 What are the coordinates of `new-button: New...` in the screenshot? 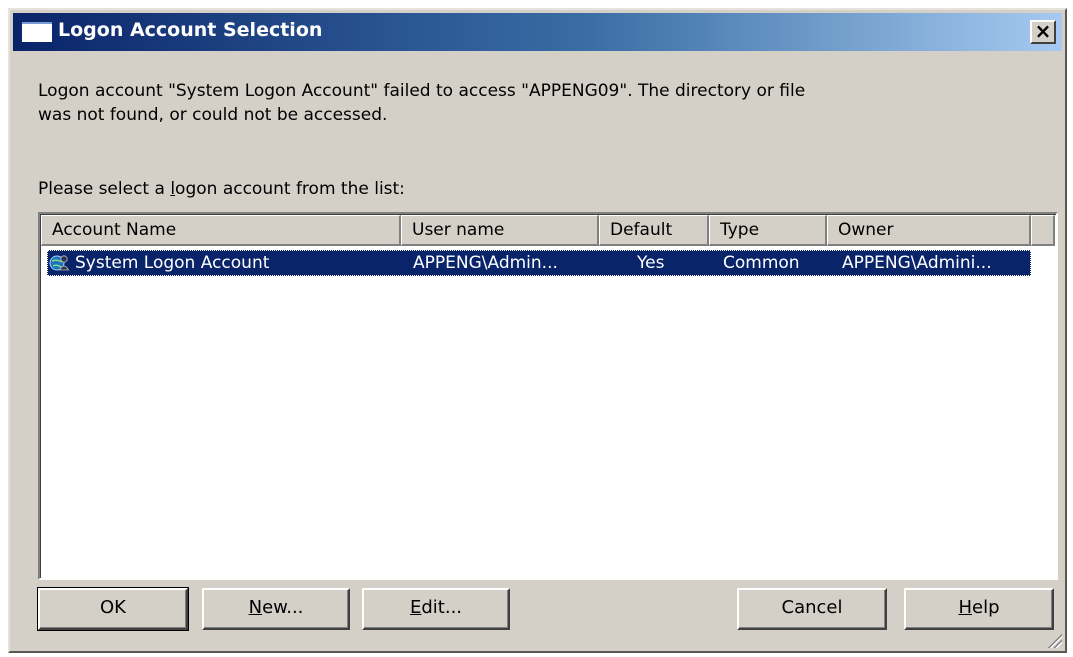 It's located at (276, 609).